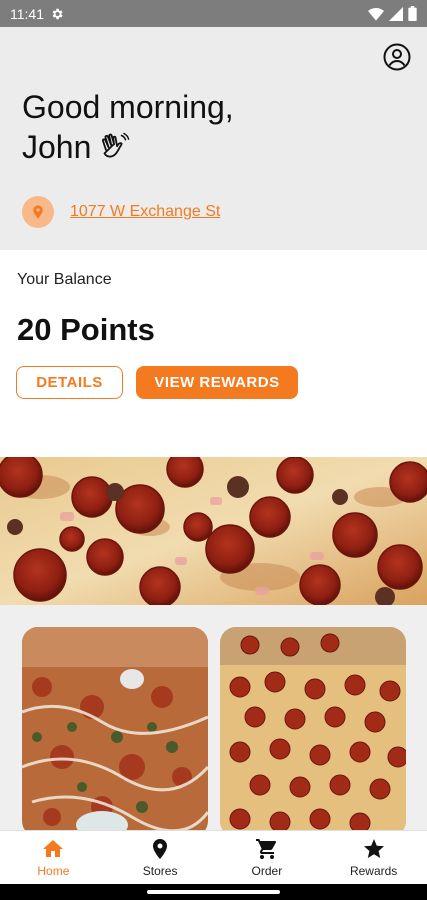 Image resolution: width=427 pixels, height=900 pixels. Describe the element at coordinates (397, 57) in the screenshot. I see `account-circle-icon` at that location.